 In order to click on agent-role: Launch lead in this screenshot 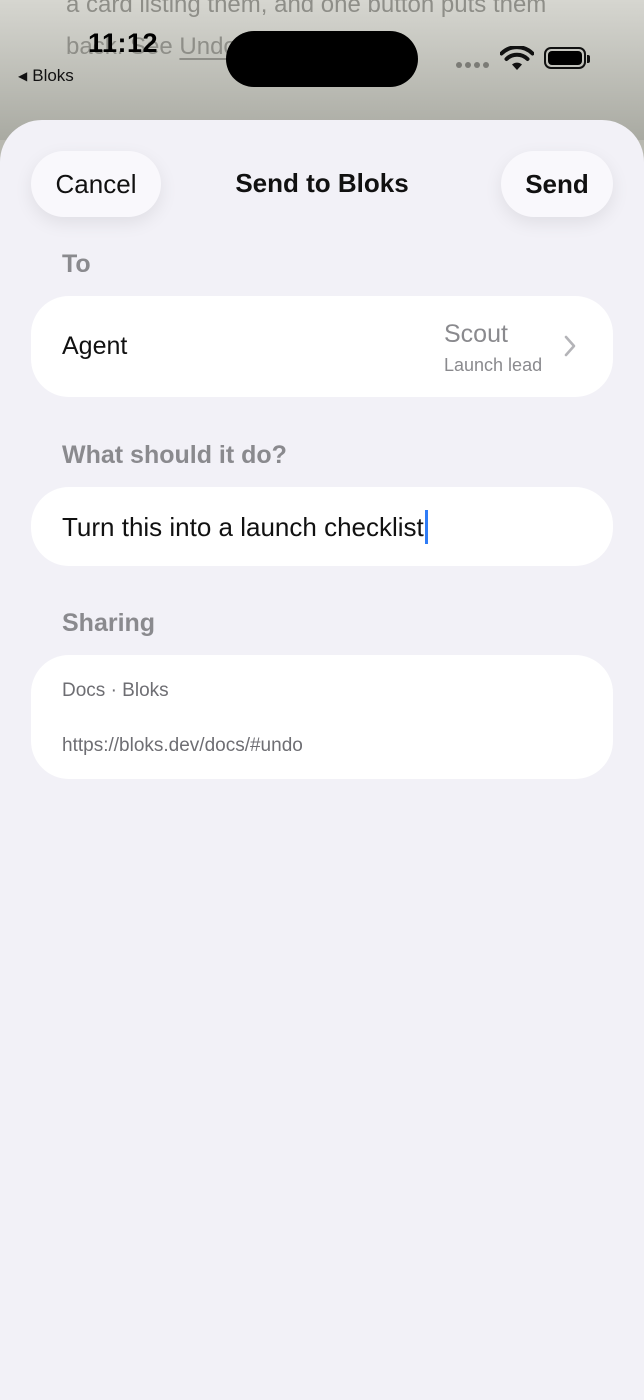, I will do `click(493, 365)`.